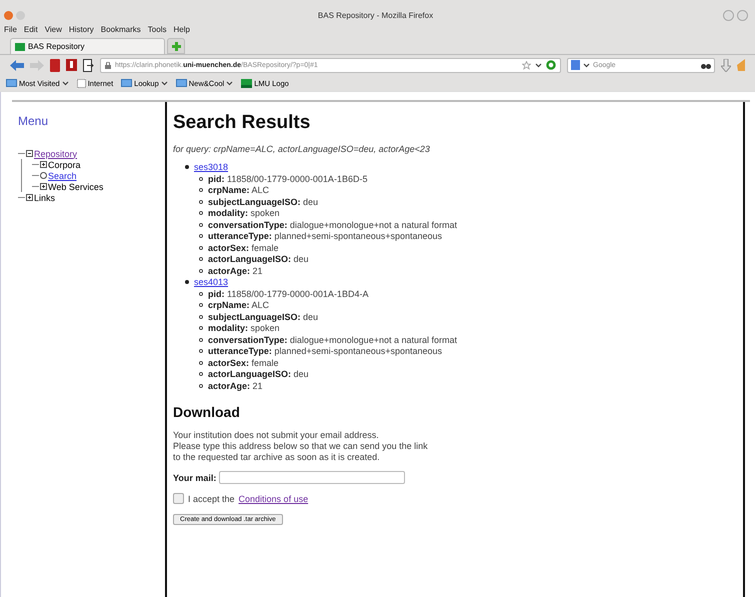 This screenshot has width=755, height=597. I want to click on checkbox, so click(178, 498).